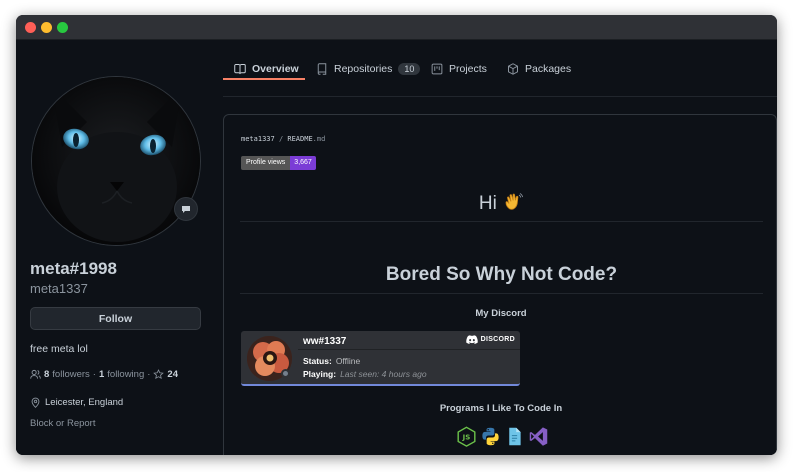 This screenshot has width=793, height=472. I want to click on set-status-button, so click(186, 209).